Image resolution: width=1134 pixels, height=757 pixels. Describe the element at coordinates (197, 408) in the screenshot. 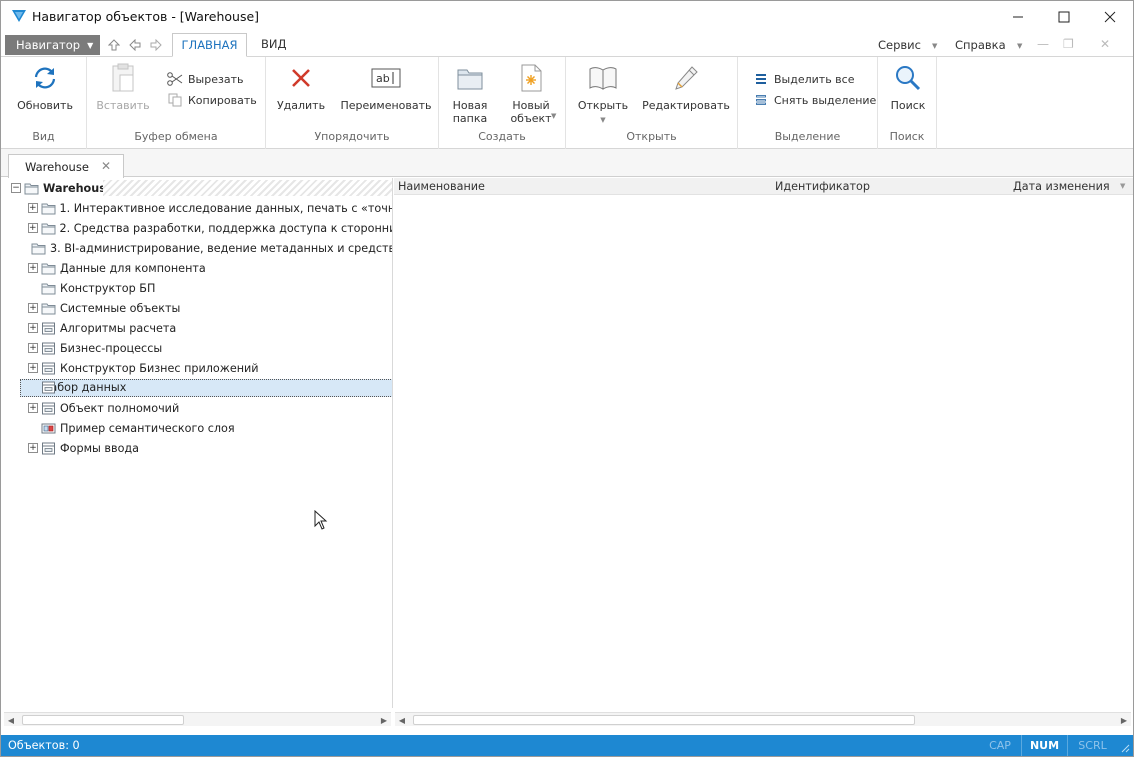

I see `tree-item: + Объект полномочий` at that location.